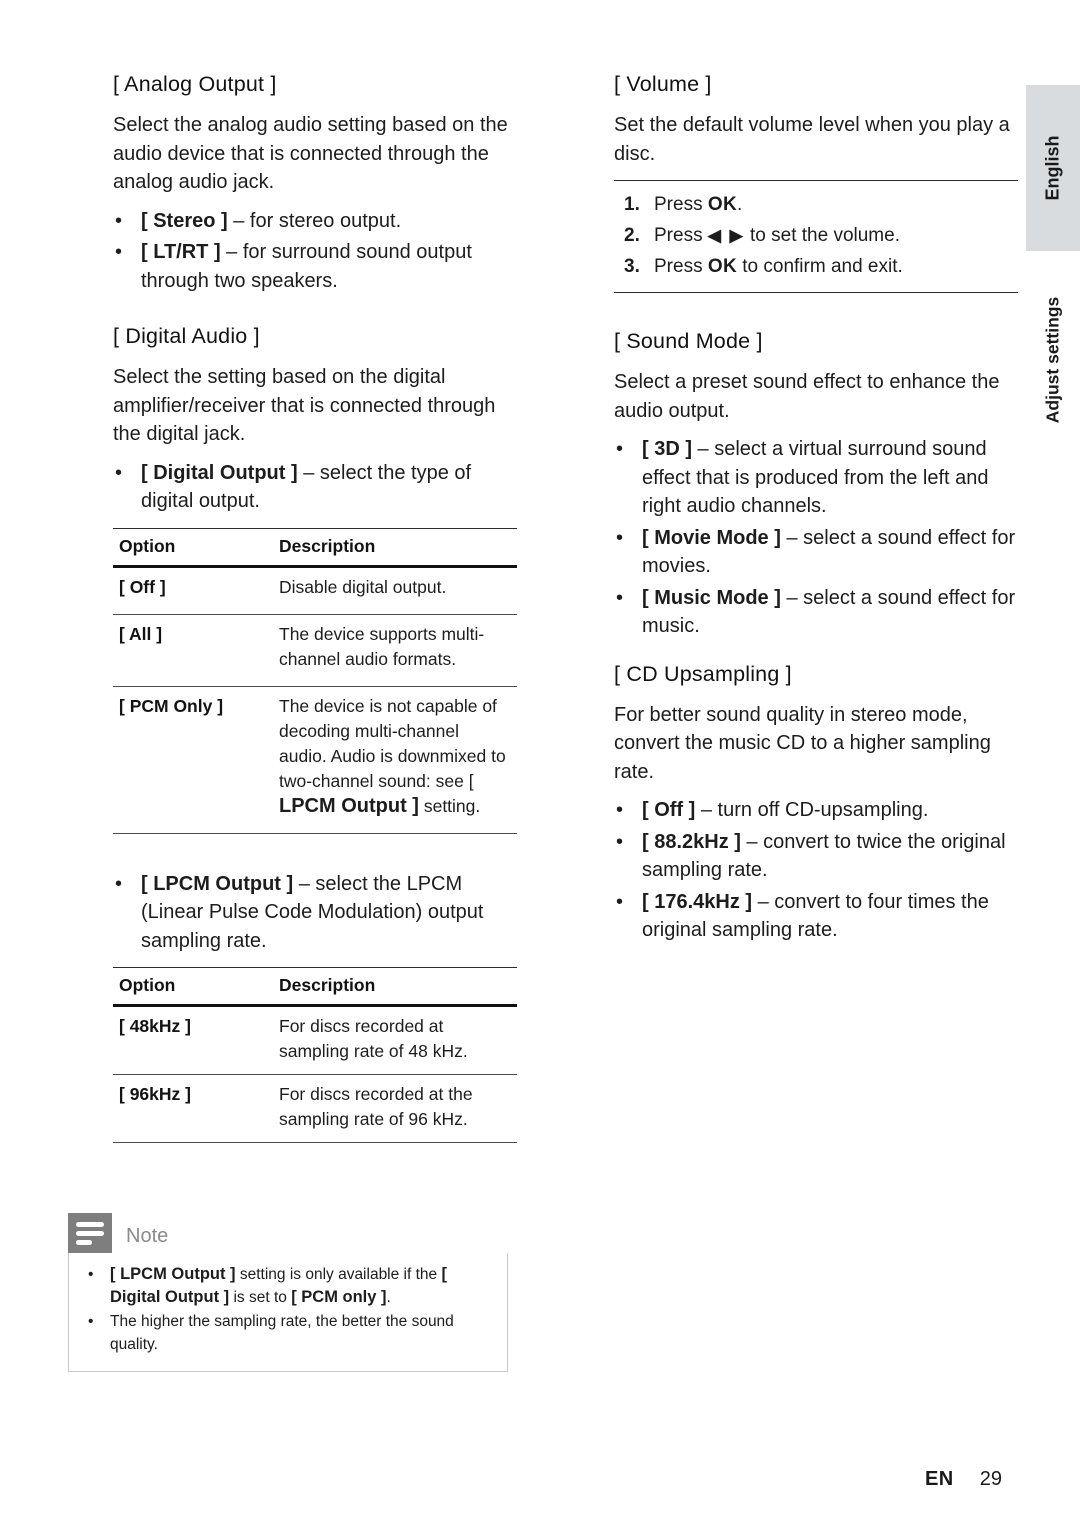 The height and width of the screenshot is (1527, 1080). I want to click on step-text-post: ., so click(739, 204).